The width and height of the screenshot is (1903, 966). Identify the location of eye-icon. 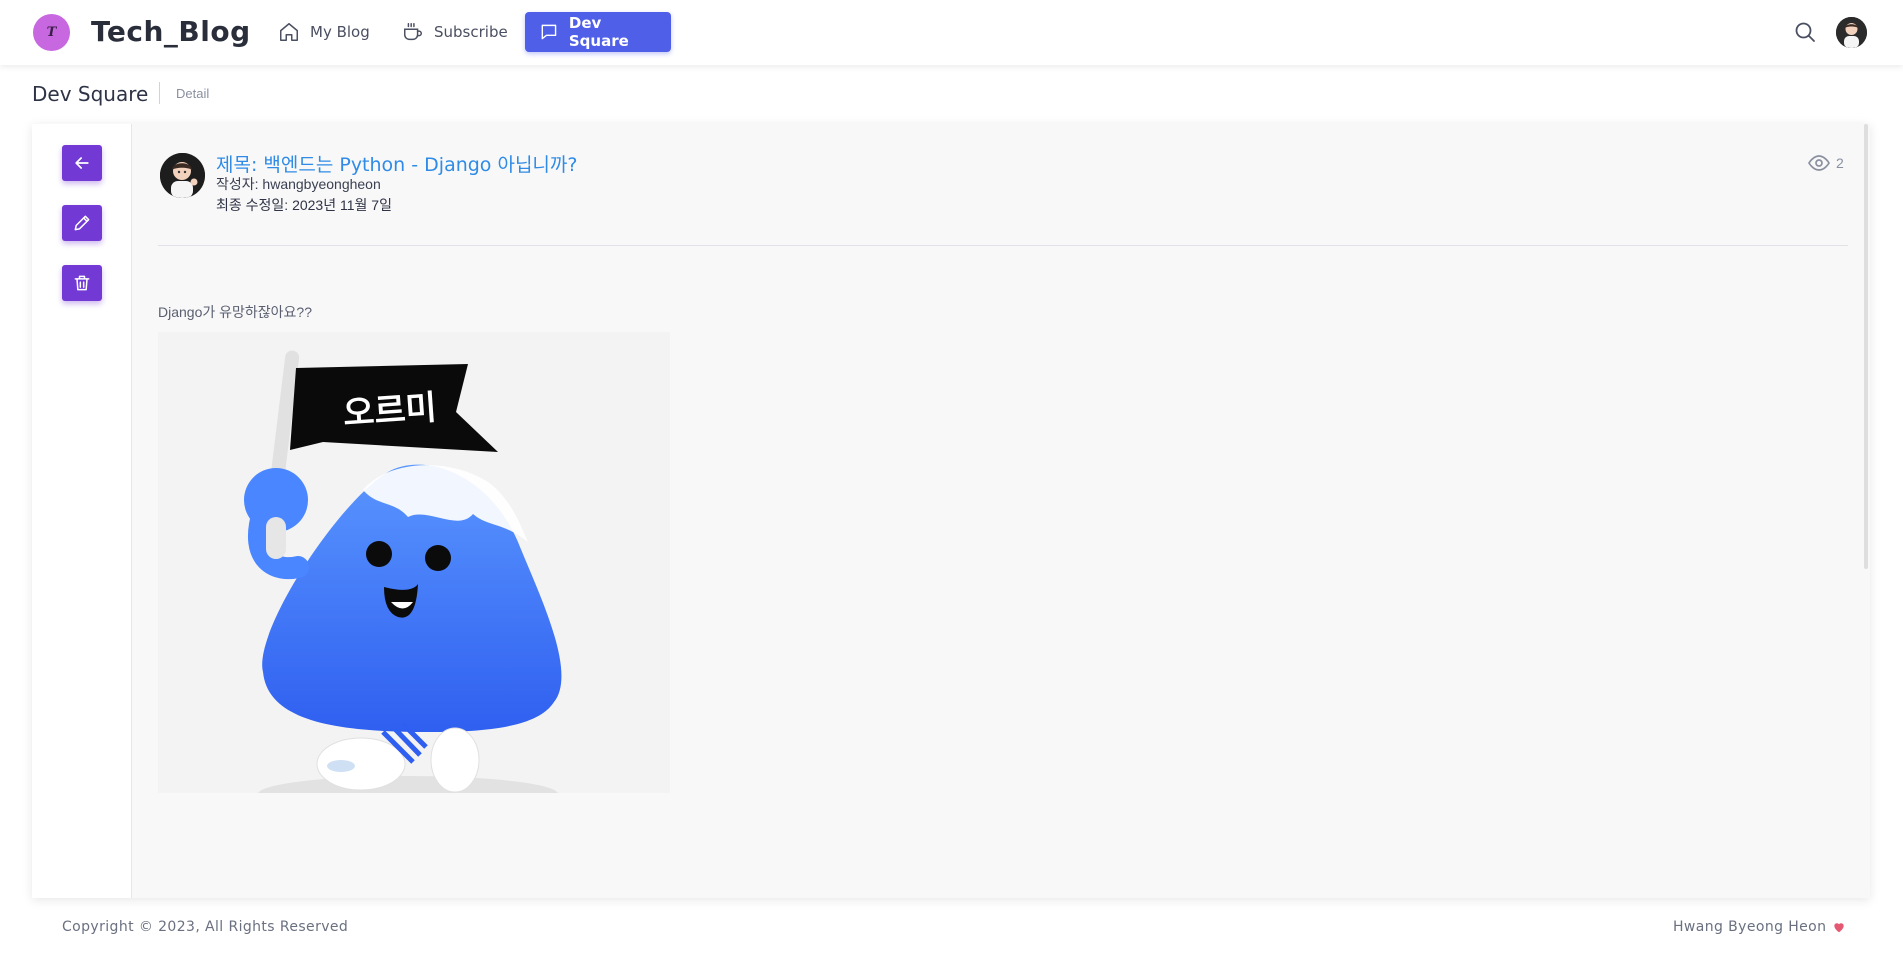
(1819, 163).